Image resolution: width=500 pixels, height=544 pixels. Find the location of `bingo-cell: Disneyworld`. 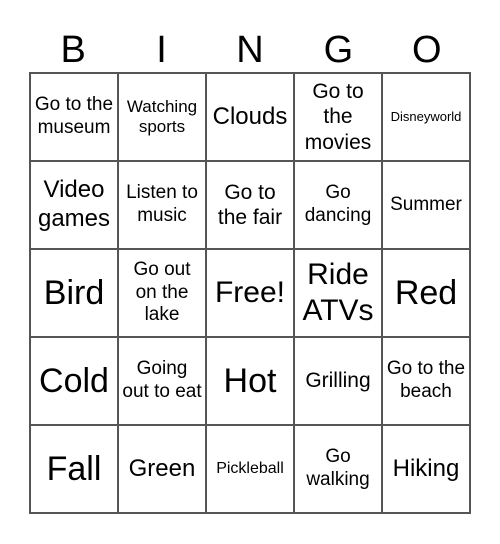

bingo-cell: Disneyworld is located at coordinates (426, 117).